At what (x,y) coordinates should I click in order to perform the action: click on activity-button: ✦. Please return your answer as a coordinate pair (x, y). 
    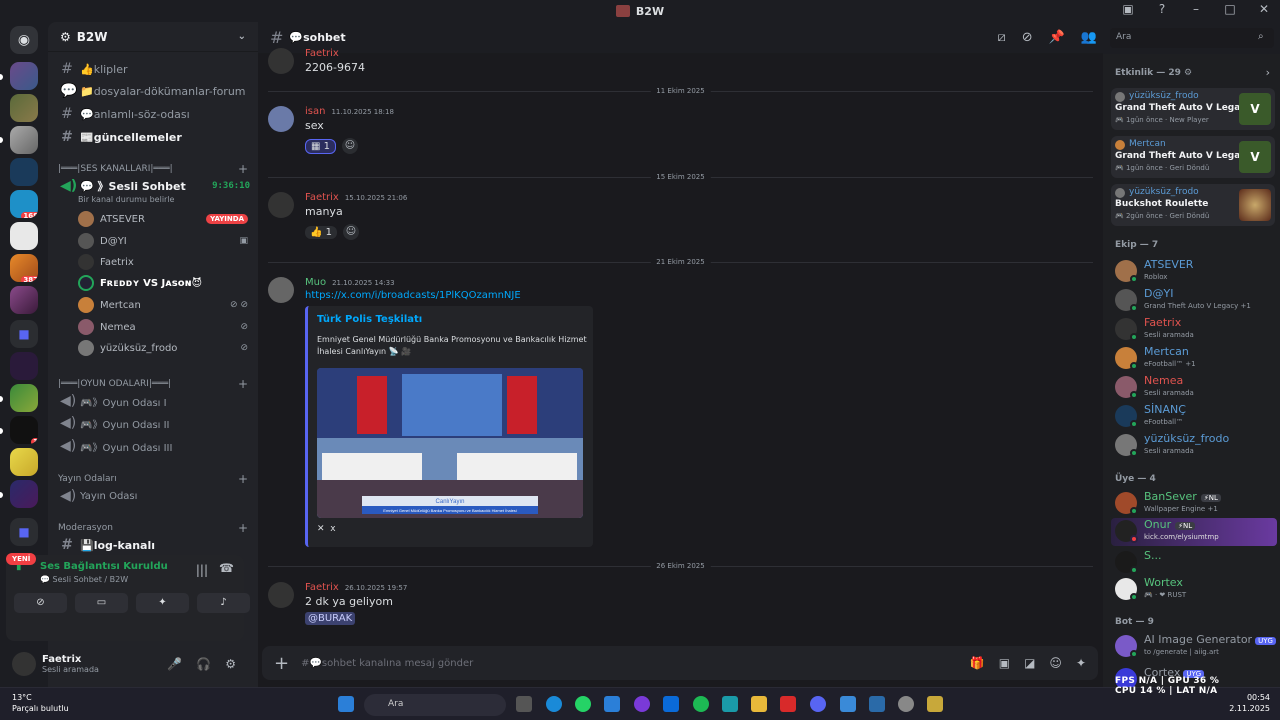
    Looking at the image, I should click on (162, 603).